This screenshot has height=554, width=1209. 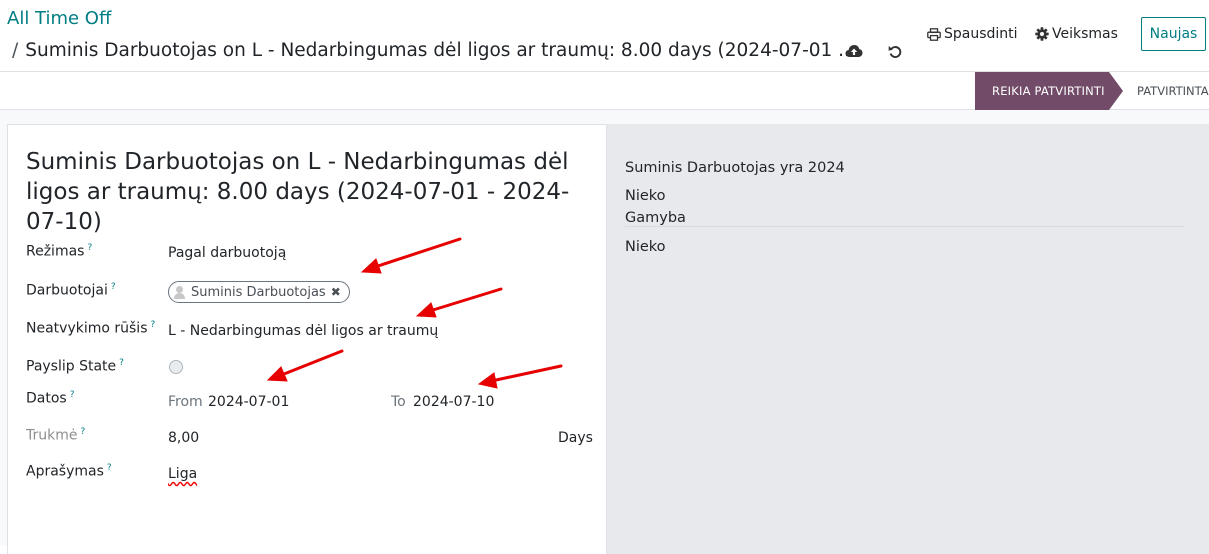 I want to click on side-panel-divider, so click(x=905, y=226).